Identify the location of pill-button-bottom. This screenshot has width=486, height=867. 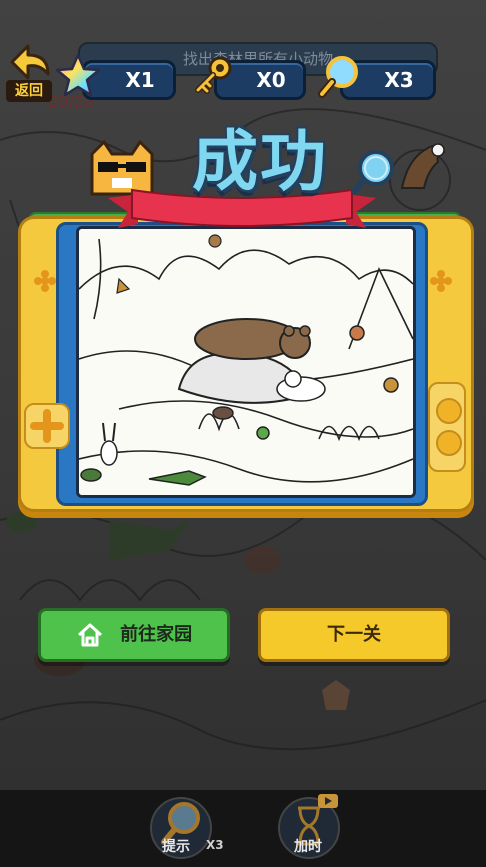
(449, 443).